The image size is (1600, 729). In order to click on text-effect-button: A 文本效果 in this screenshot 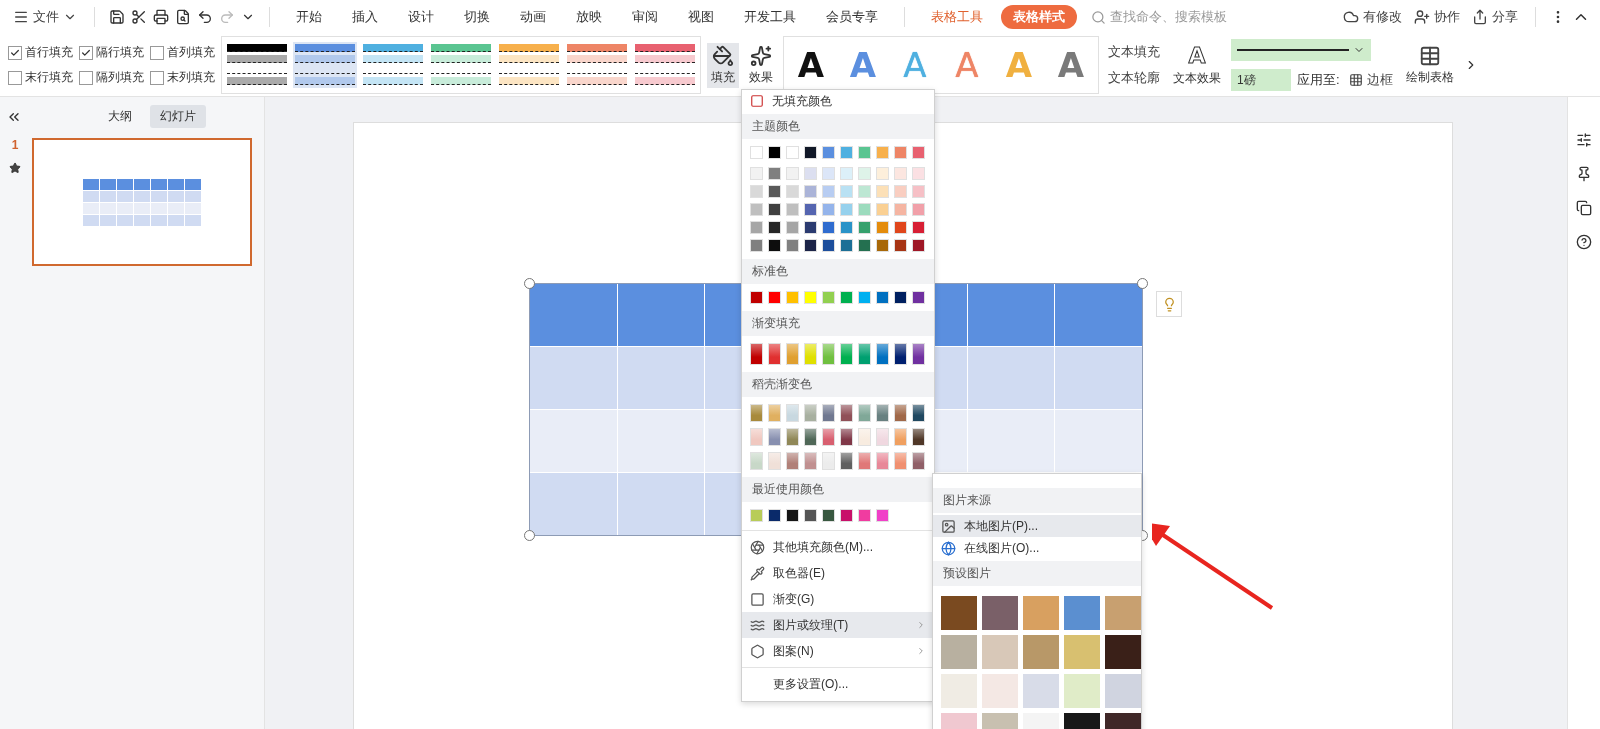, I will do `click(1197, 65)`.